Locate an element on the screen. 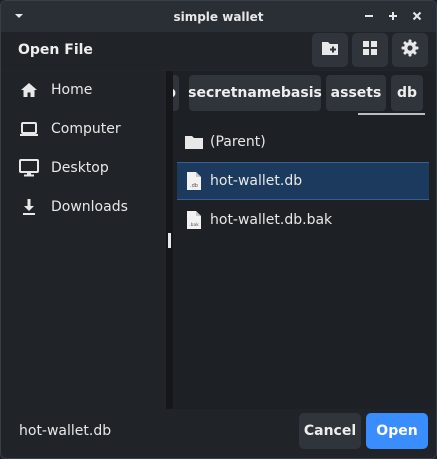 The image size is (437, 459). sidebar-item-computer: Computer is located at coordinates (83, 129).